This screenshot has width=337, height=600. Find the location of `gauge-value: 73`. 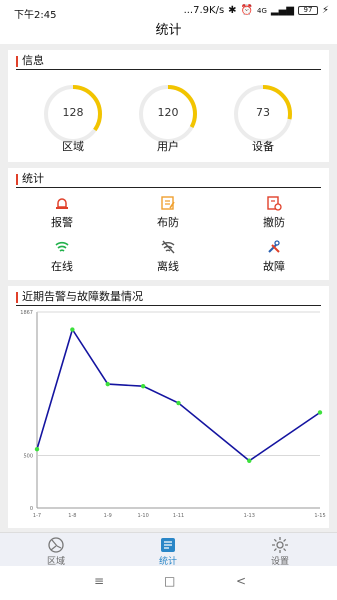

gauge-value: 73 is located at coordinates (263, 112).